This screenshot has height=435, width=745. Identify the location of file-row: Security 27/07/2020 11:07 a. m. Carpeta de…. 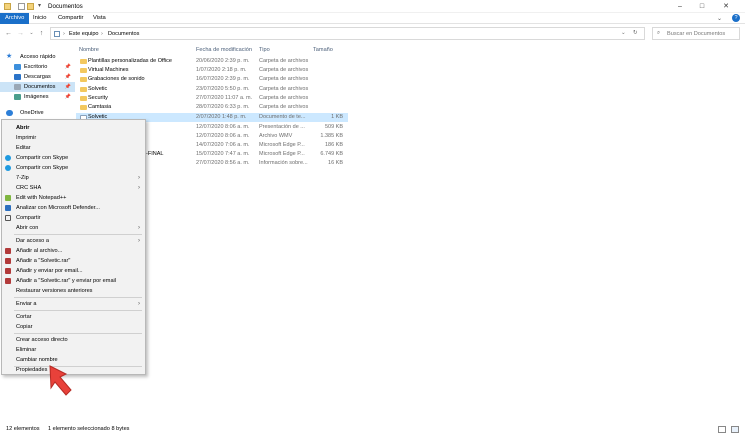
(212, 98).